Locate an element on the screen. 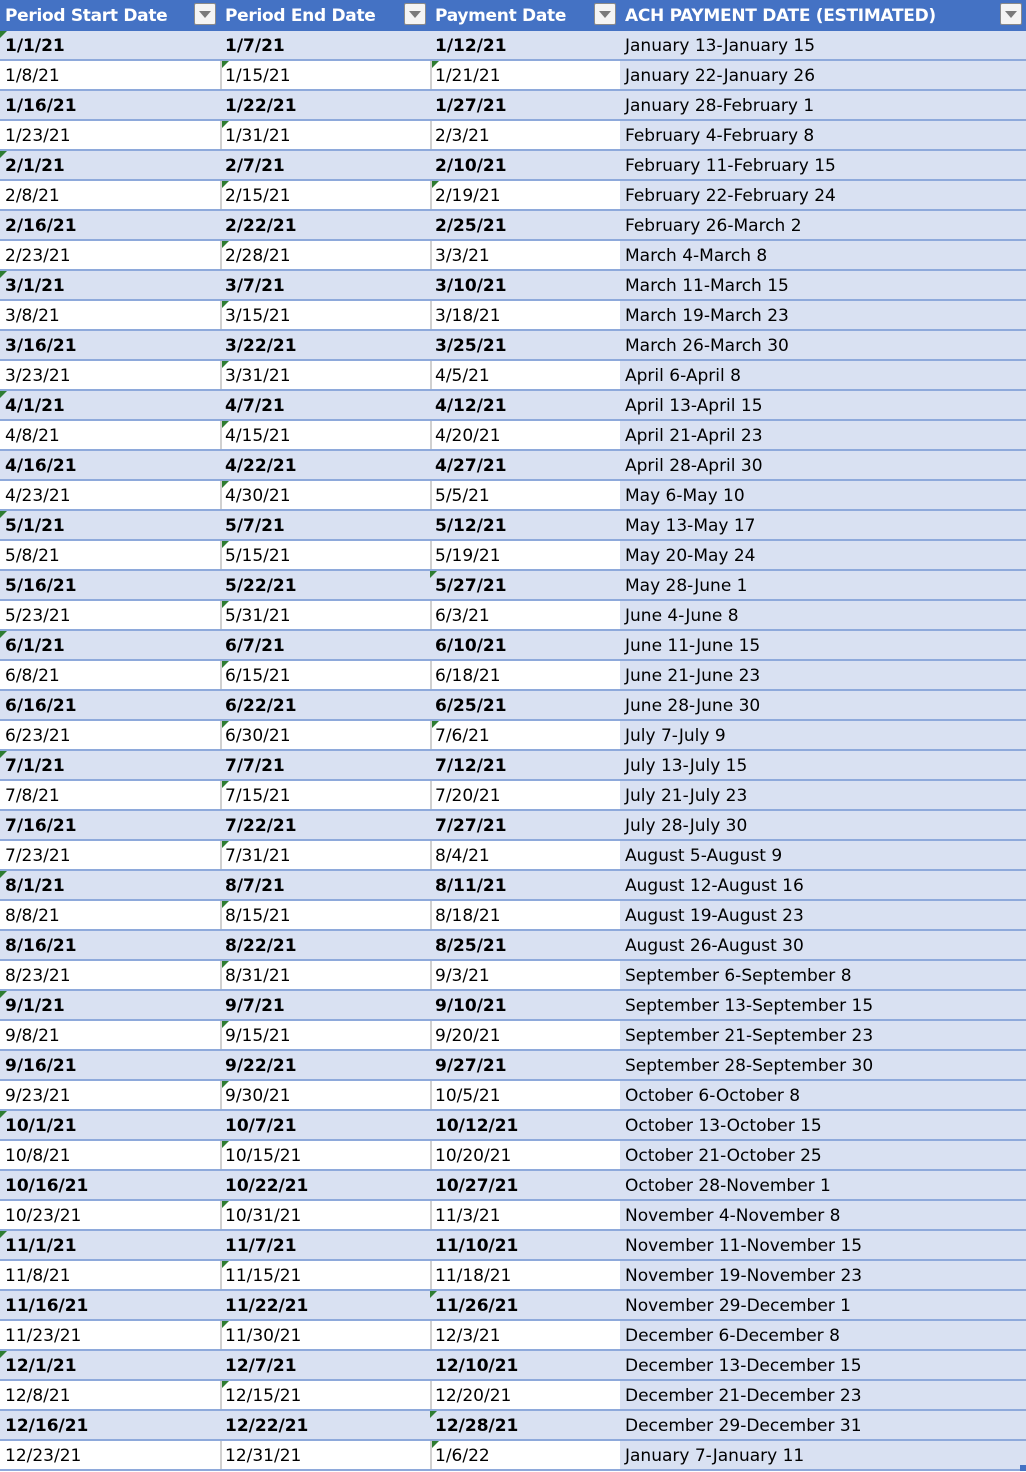  ach-payment-date-cell: May 13-May 17 is located at coordinates (823, 525).